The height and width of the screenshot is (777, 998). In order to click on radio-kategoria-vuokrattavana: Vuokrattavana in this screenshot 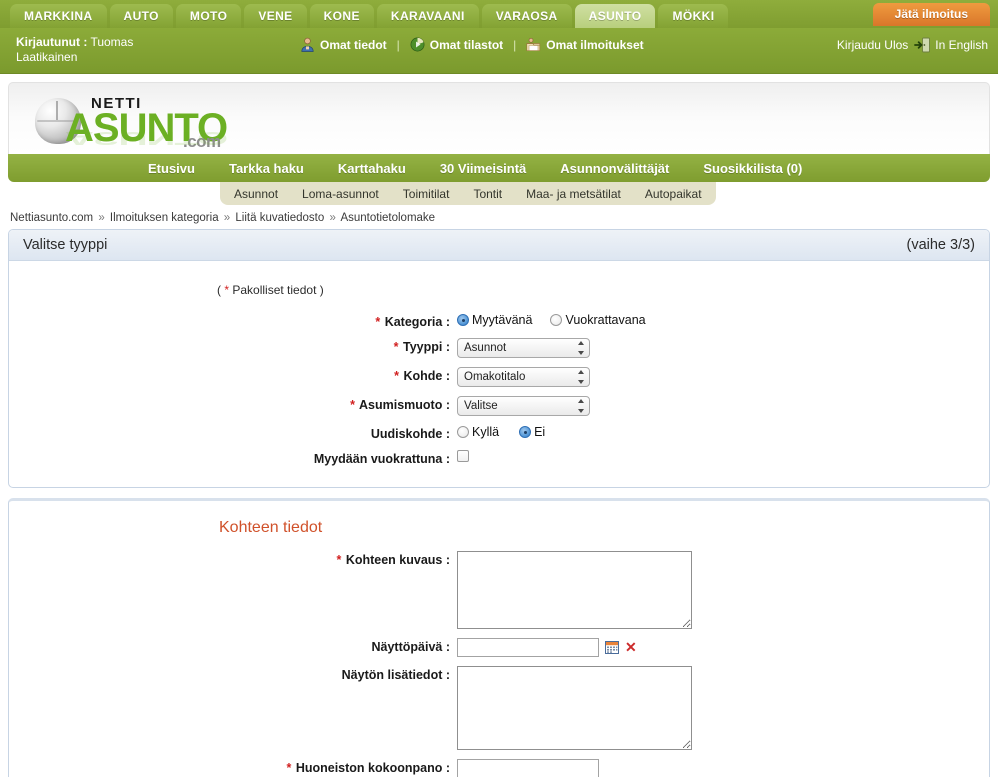, I will do `click(598, 320)`.